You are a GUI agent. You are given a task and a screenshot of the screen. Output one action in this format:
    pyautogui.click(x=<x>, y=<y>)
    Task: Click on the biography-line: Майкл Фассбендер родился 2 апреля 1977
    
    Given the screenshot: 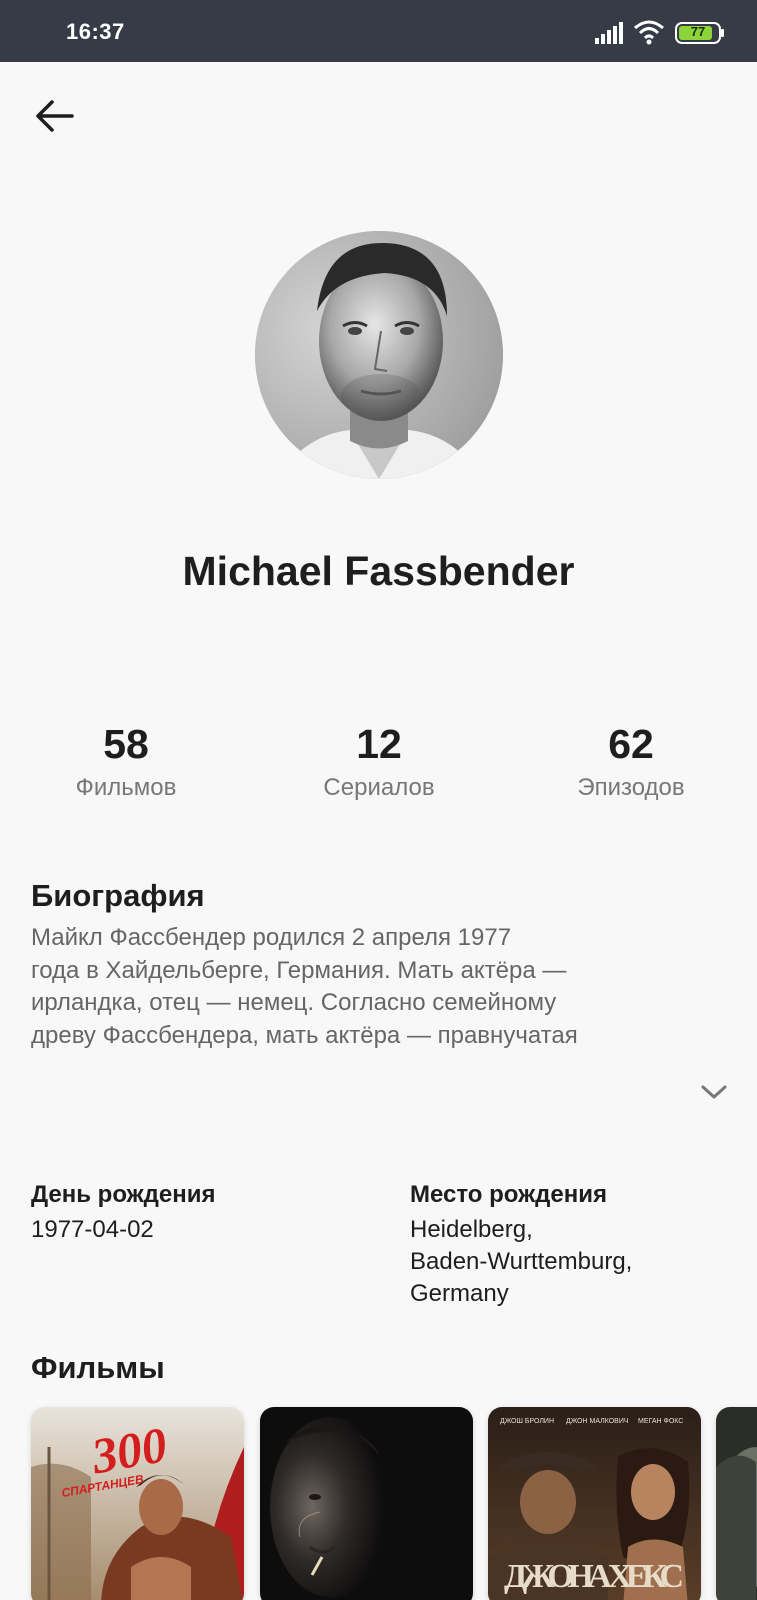 What is the action you would take?
    pyautogui.click(x=271, y=937)
    